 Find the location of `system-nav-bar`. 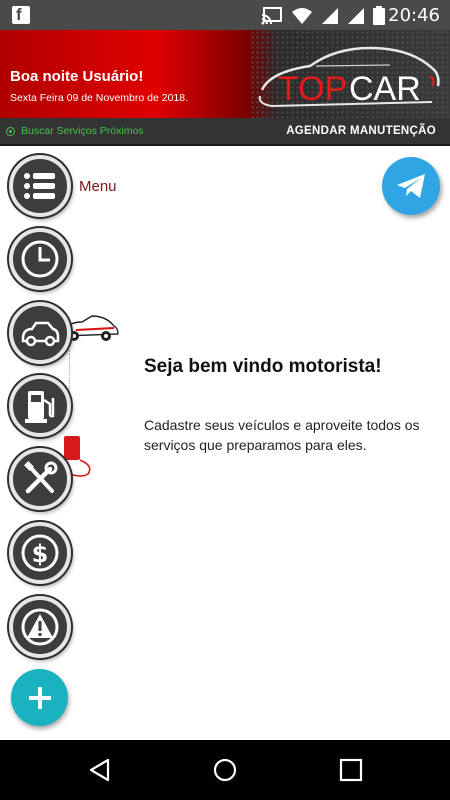

system-nav-bar is located at coordinates (225, 770).